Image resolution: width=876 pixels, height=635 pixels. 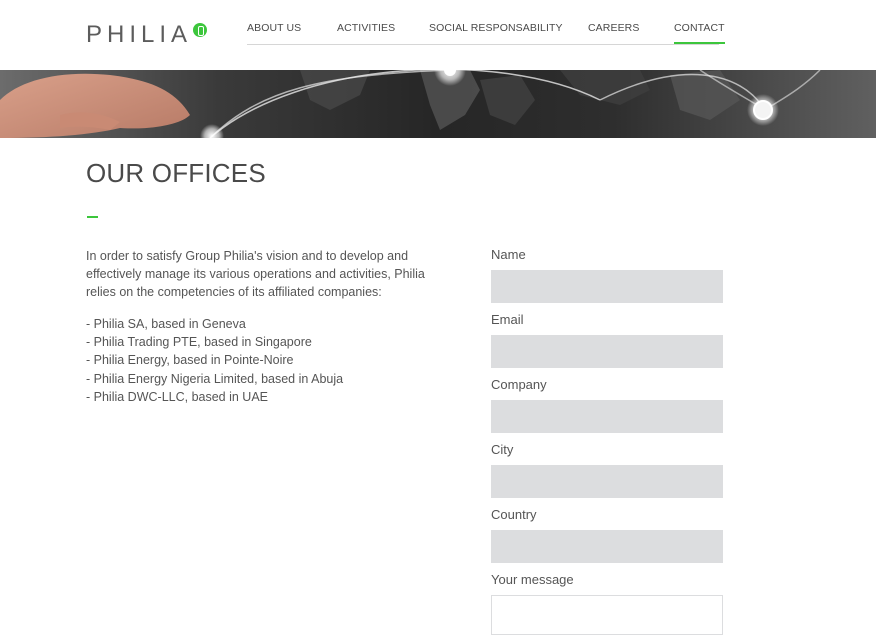 What do you see at coordinates (508, 254) in the screenshot?
I see `name-label: Name` at bounding box center [508, 254].